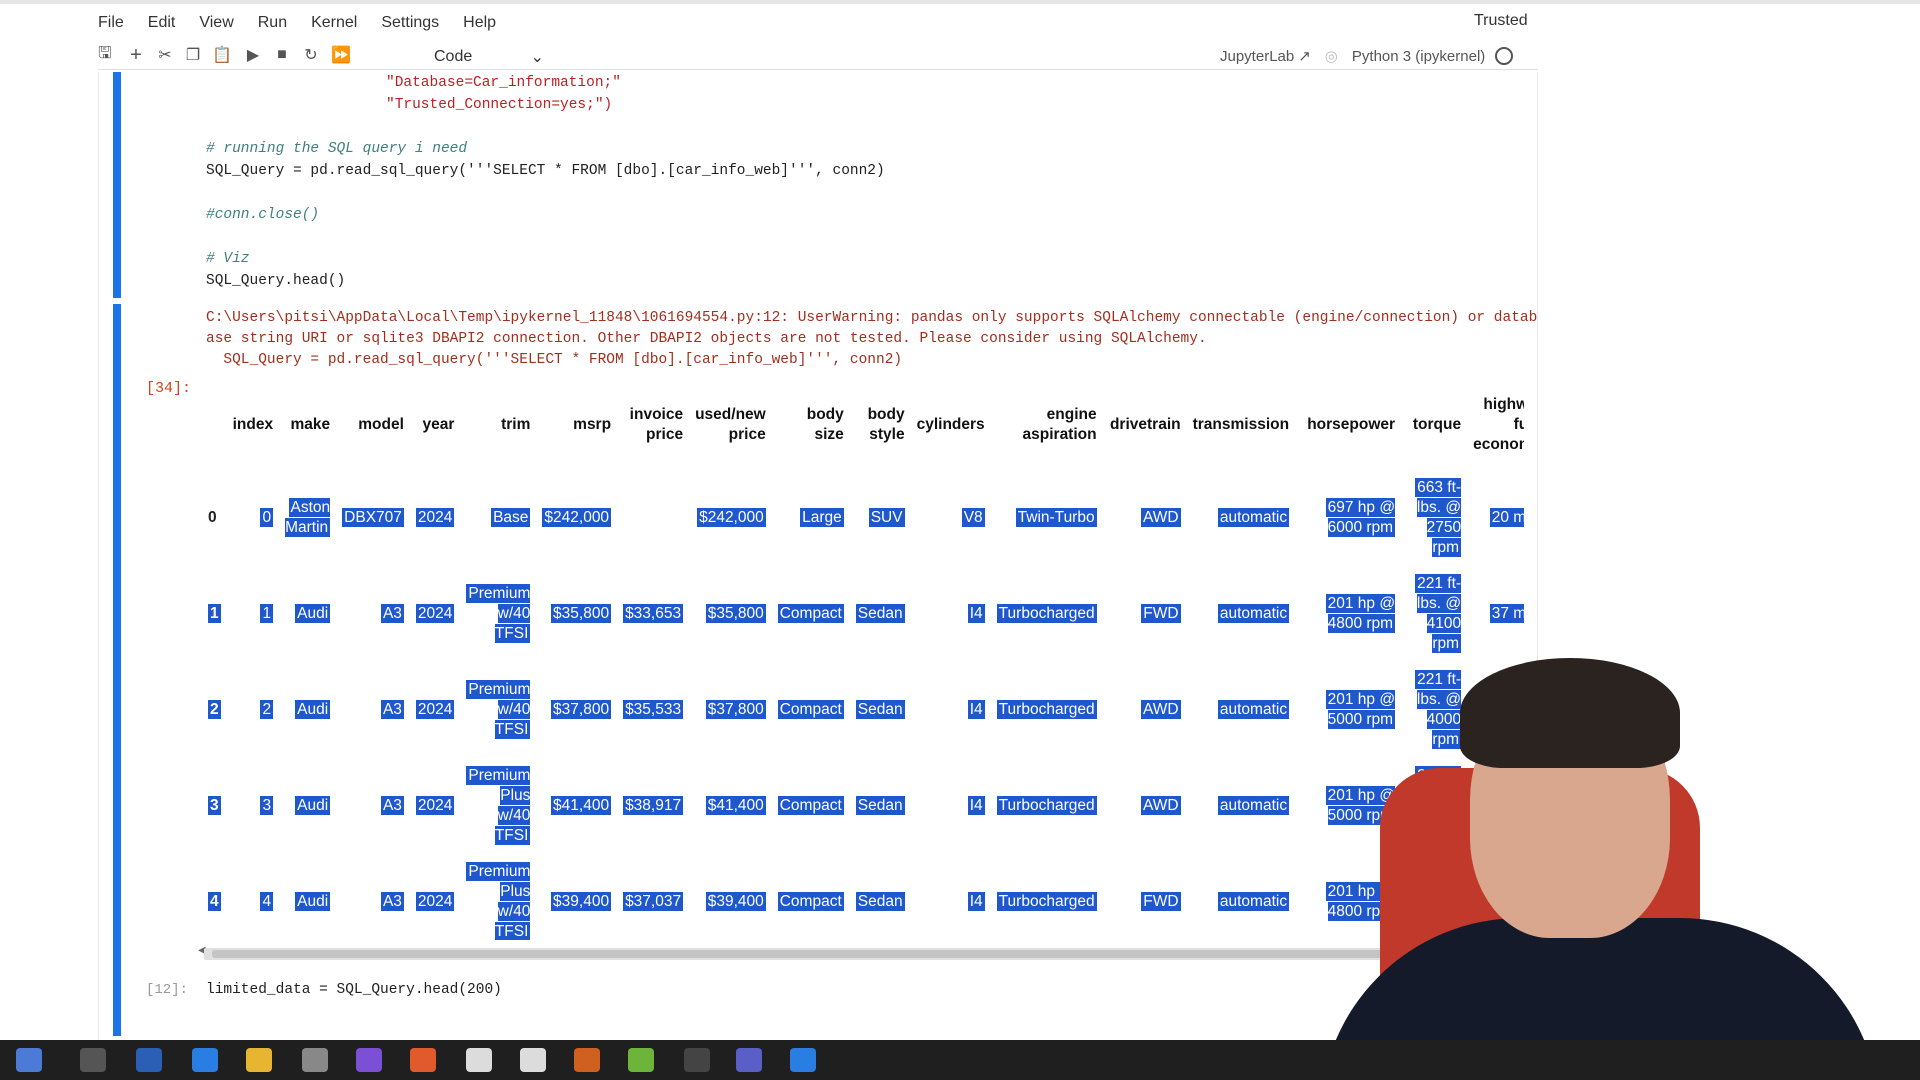  I want to click on column-header: body size, so click(825, 424).